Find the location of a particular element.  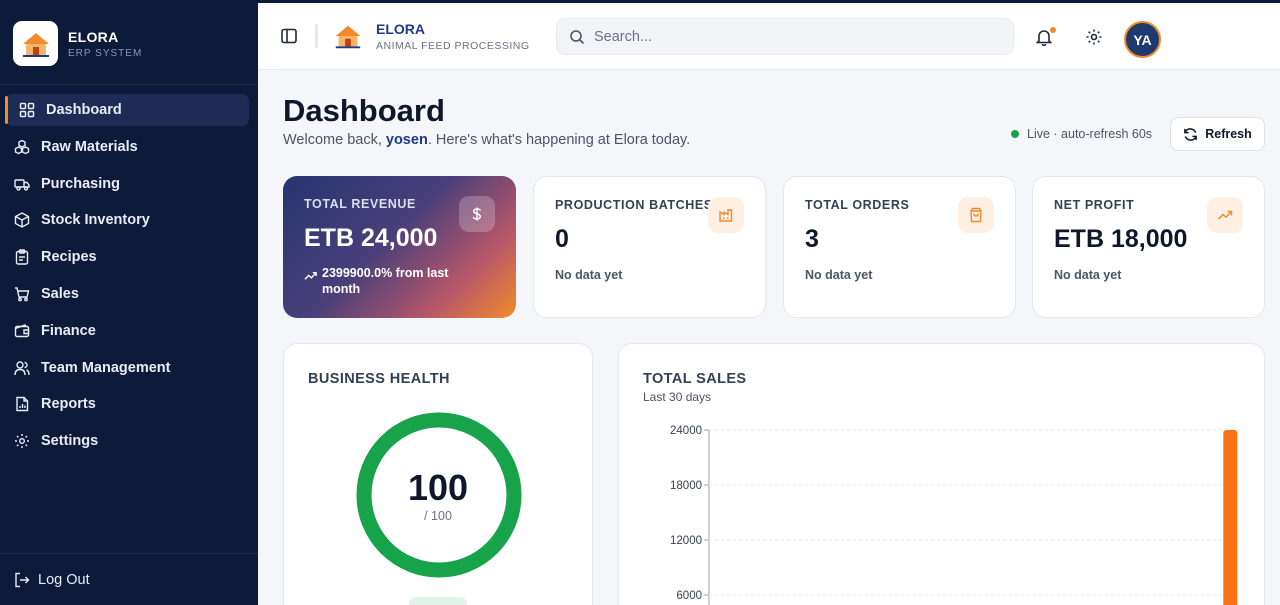

y-tick-label: 12000 is located at coordinates (686, 541).